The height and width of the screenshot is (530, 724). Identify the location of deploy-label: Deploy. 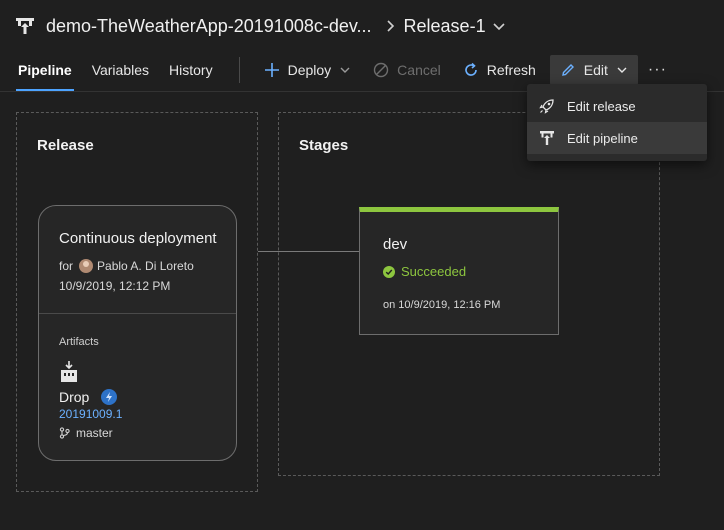
(309, 70).